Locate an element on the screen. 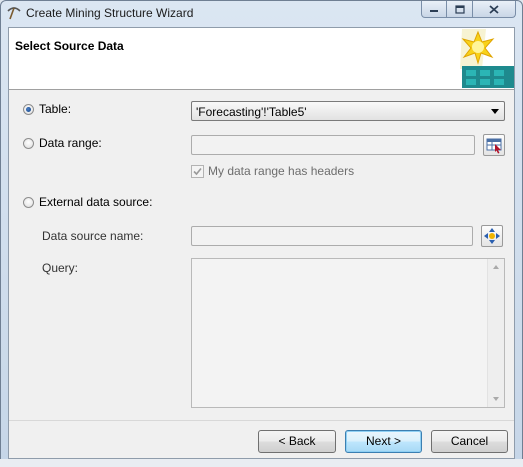  data-source-name-label: Data source name: is located at coordinates (93, 236).